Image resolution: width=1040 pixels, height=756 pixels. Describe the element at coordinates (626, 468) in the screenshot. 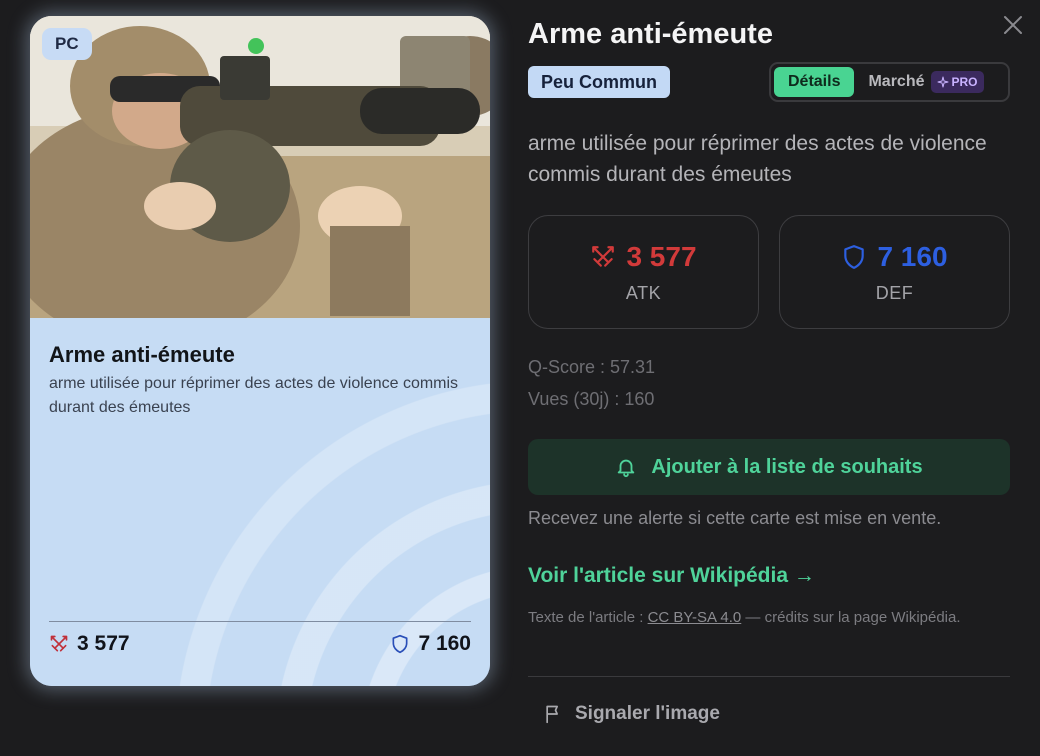

I see `bell-icon` at that location.